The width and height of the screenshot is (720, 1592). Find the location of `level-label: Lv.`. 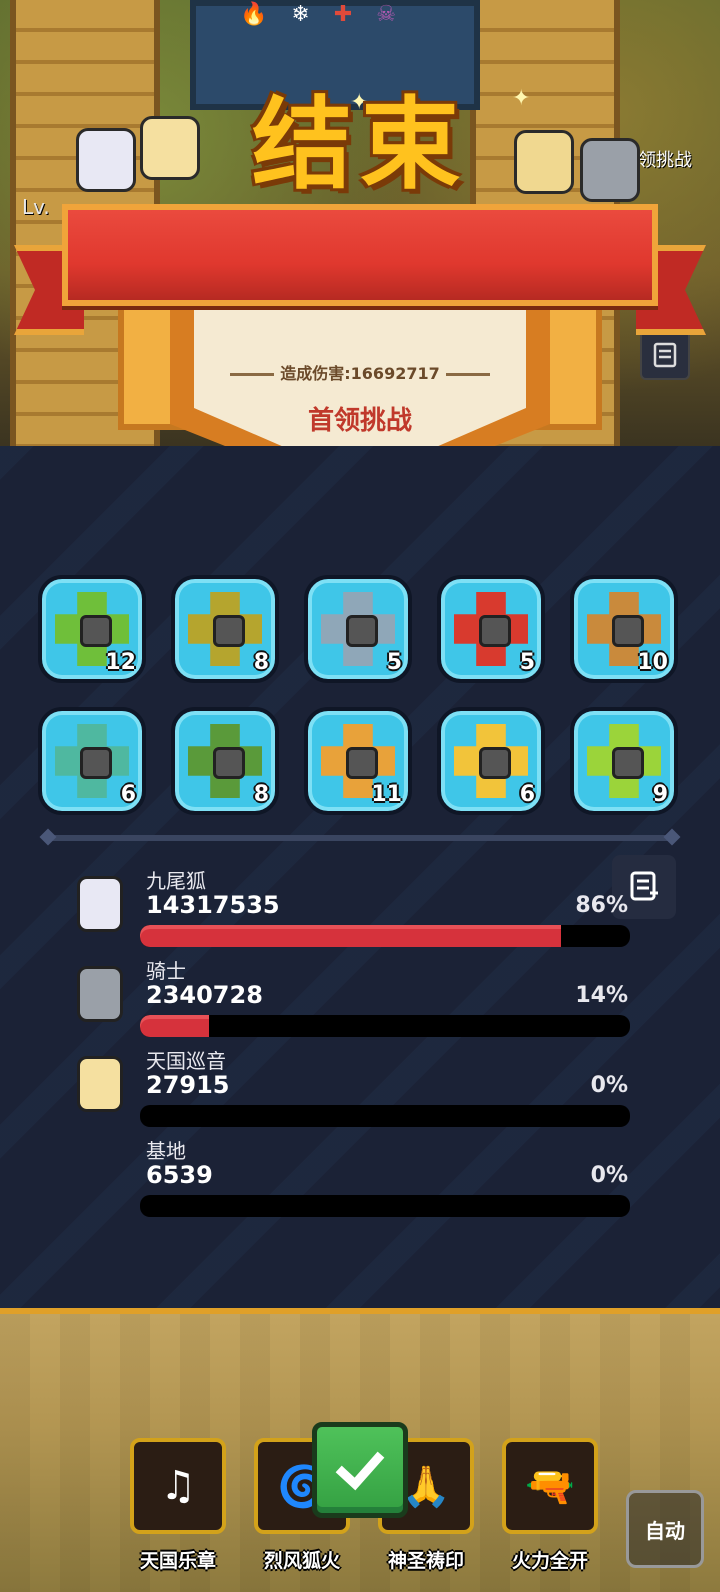

level-label: Lv. is located at coordinates (36, 207).